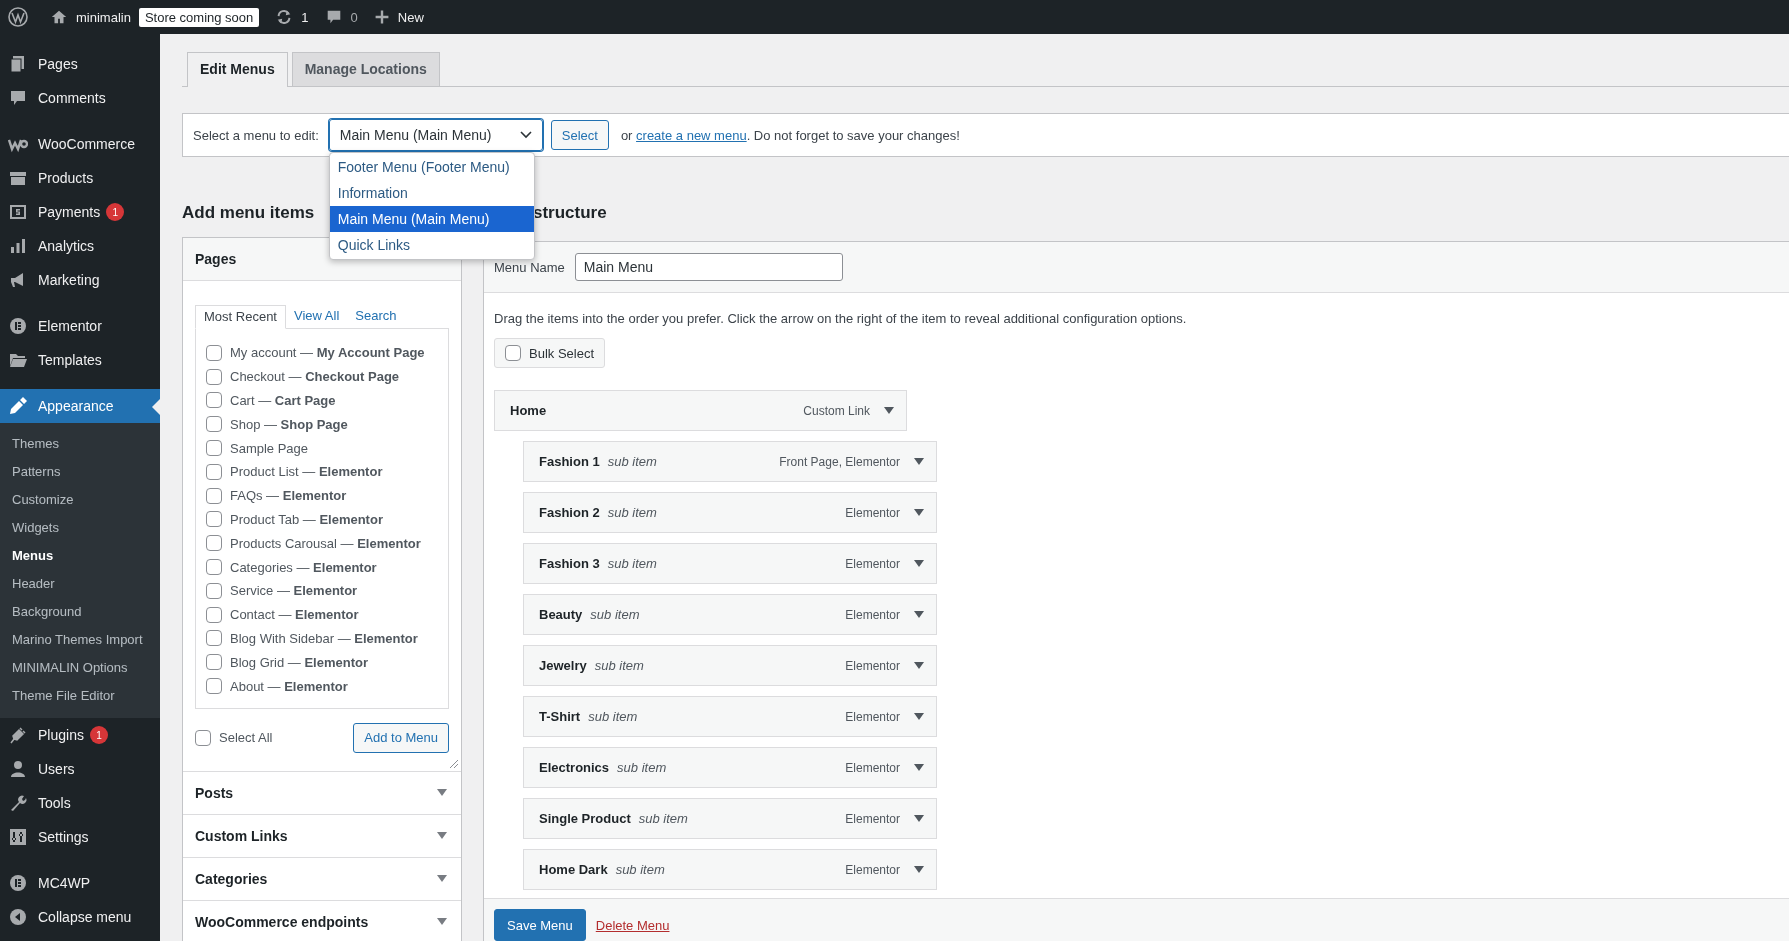  What do you see at coordinates (305, 17) in the screenshot?
I see `updates-count: 1` at bounding box center [305, 17].